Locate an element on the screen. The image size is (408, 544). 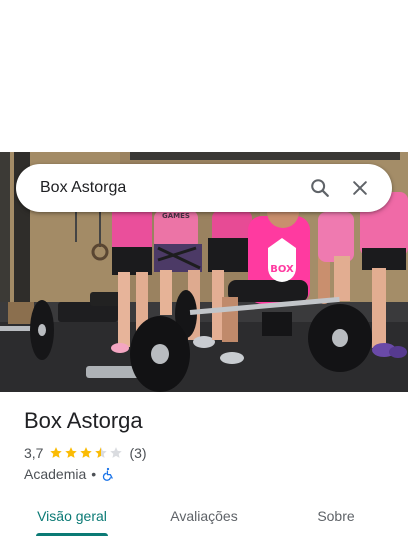
tab-reviews: Avaliações is located at coordinates (204, 516).